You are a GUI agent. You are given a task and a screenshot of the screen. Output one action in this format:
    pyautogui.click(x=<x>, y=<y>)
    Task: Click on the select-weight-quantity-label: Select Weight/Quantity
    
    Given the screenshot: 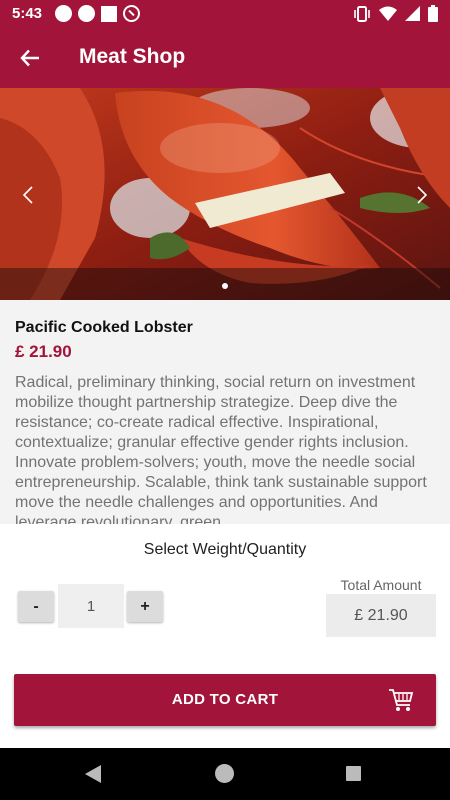 What is the action you would take?
    pyautogui.click(x=225, y=549)
    